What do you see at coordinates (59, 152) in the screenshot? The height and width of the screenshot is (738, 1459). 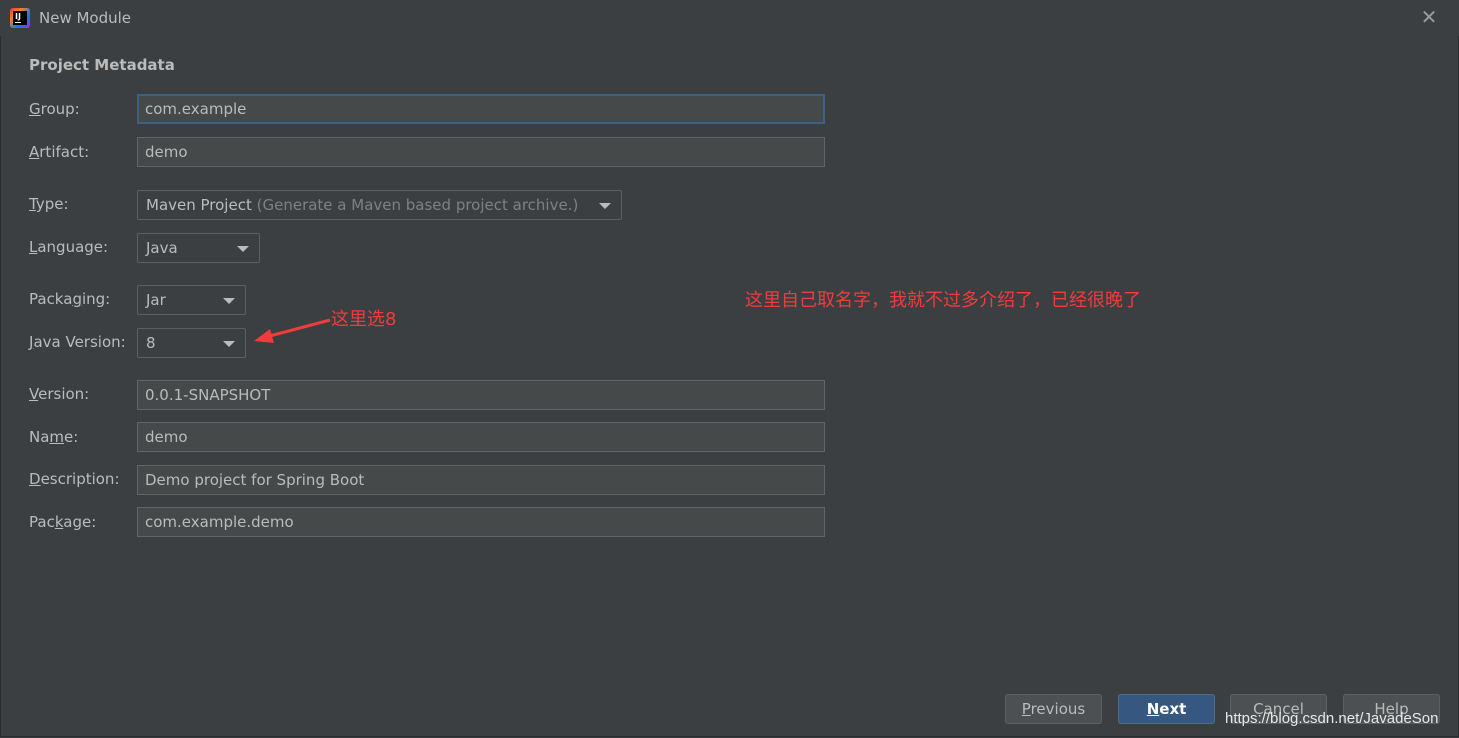 I see `artifact-label: Artifact:` at bounding box center [59, 152].